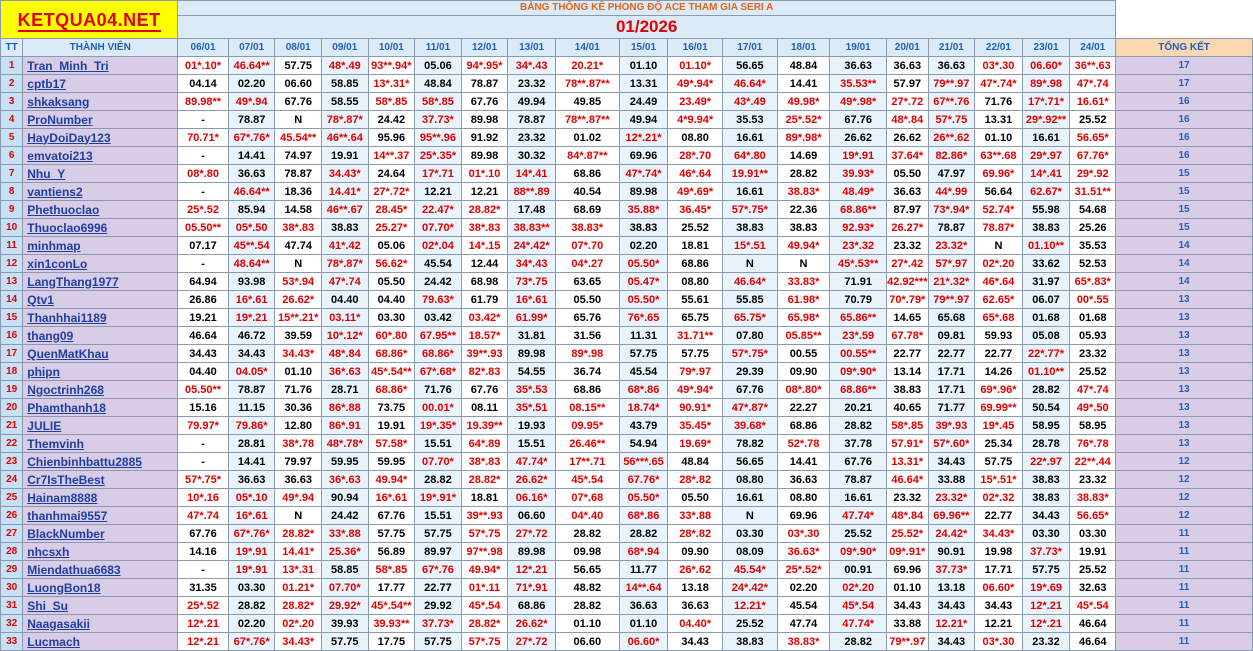 The width and height of the screenshot is (1253, 651). Describe the element at coordinates (100, 443) in the screenshot. I see `member-name-link: Themvinh` at that location.